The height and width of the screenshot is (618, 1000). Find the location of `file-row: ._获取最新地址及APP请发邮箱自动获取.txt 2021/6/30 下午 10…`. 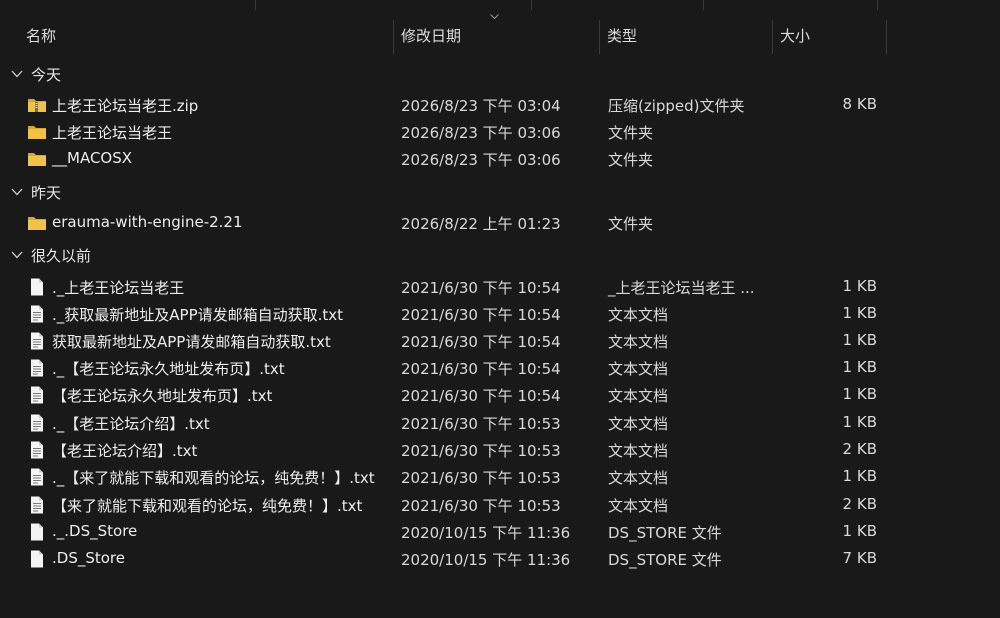

file-row: ._获取最新地址及APP请发邮箱自动获取.txt 2021/6/30 下午 10… is located at coordinates (500, 314).